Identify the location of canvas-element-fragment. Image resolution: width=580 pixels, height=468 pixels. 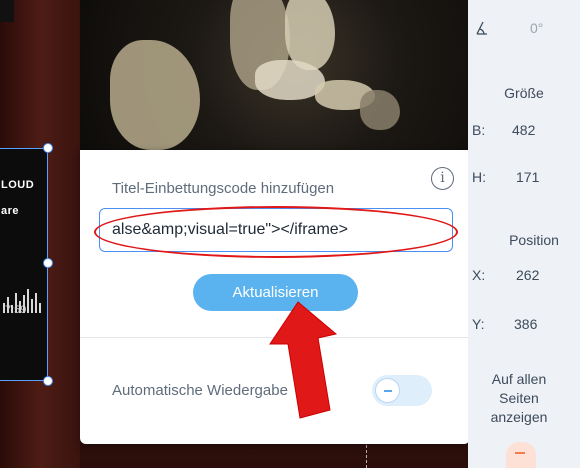
(7, 11).